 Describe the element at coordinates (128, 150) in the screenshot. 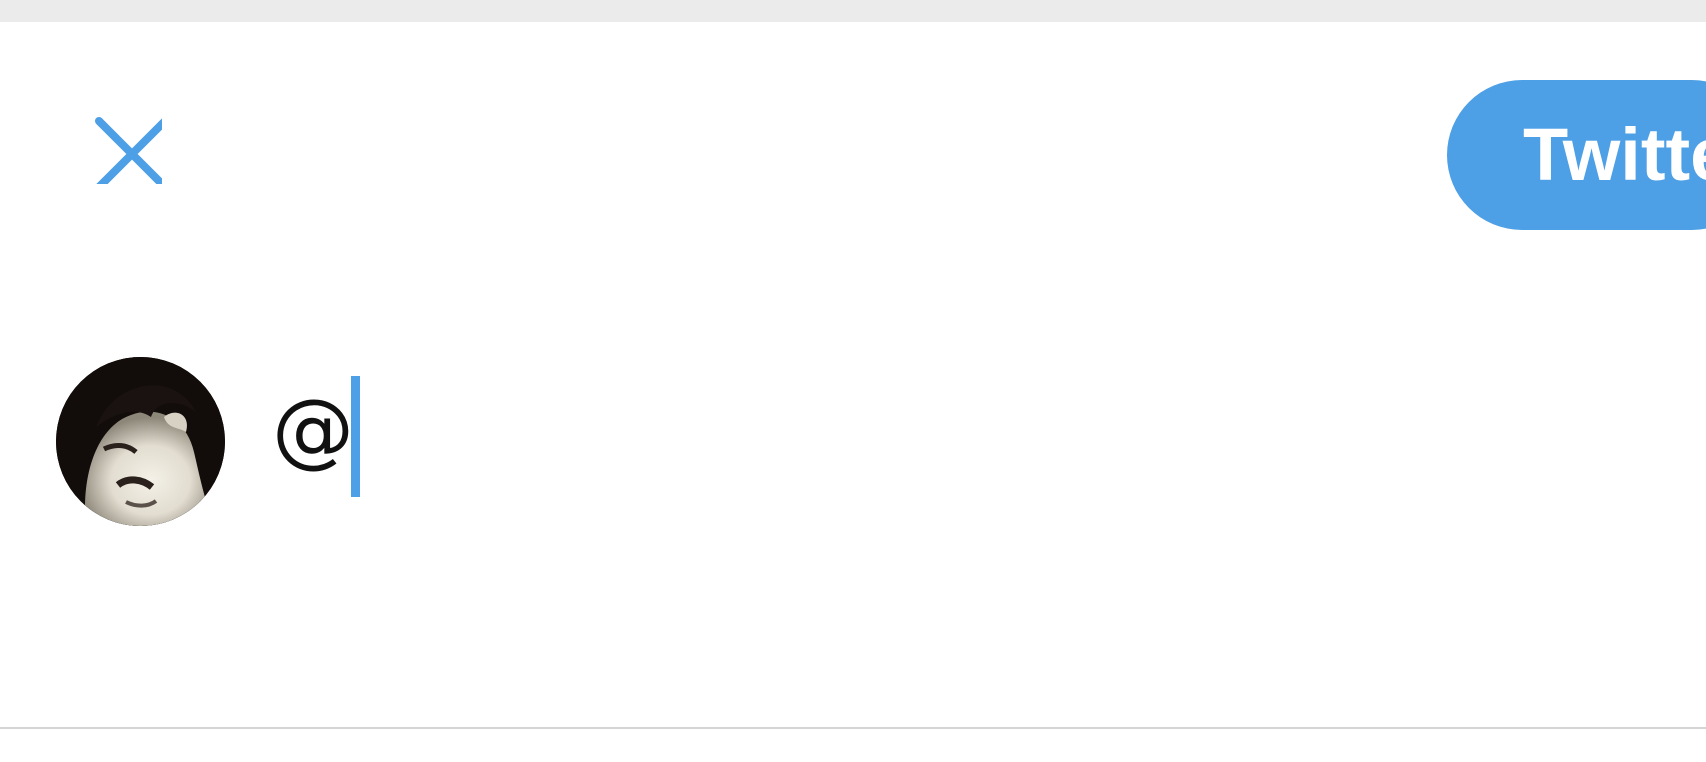

I see `close-icon` at that location.